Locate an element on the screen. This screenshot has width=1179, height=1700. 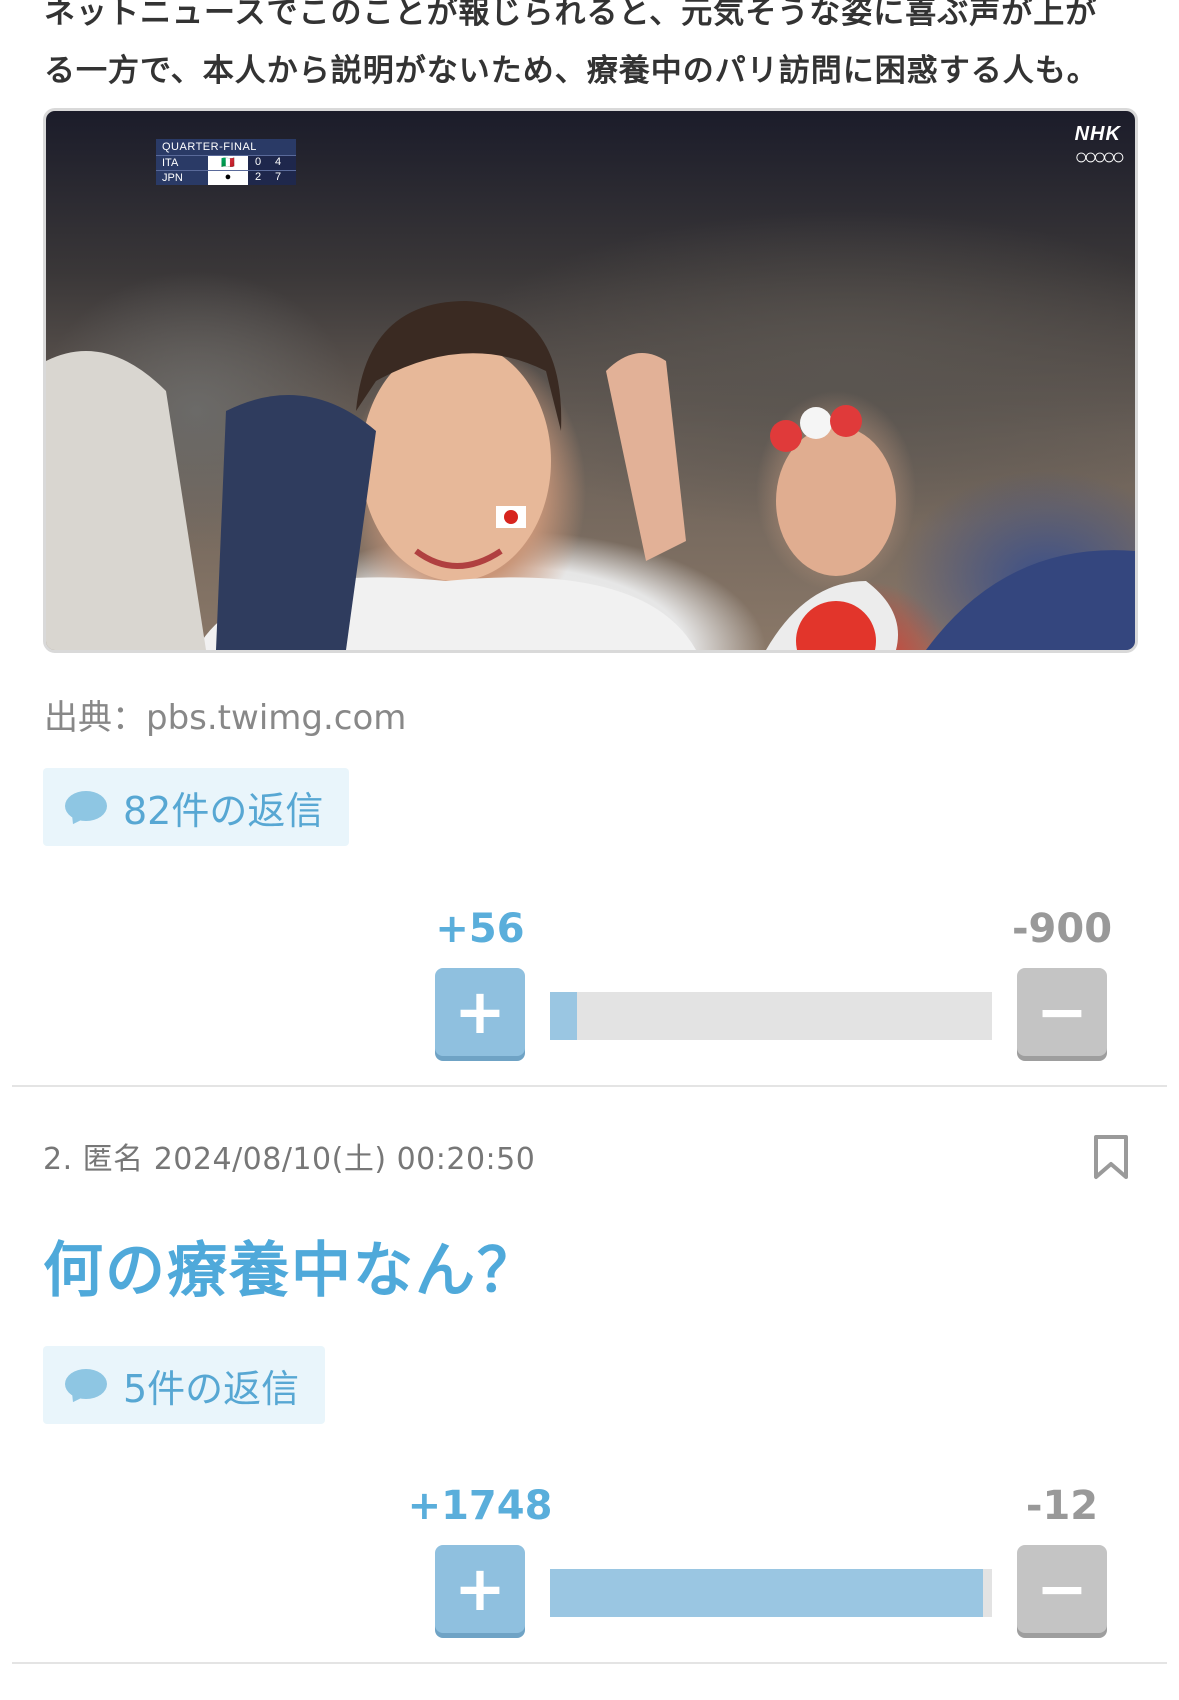
vote-widget: +1748 -12 + − is located at coordinates (589, 1563).